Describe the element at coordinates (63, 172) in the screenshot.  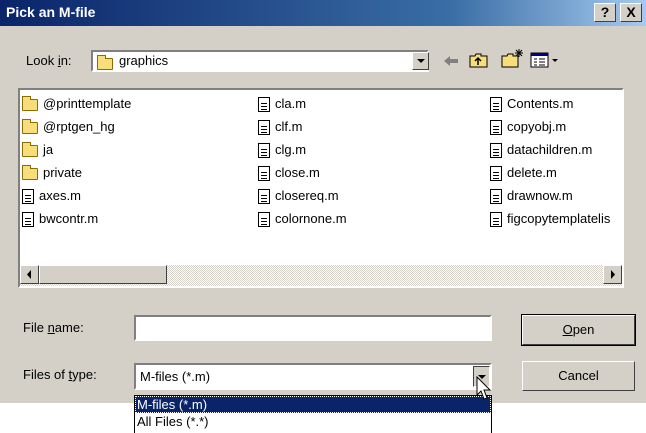
I see `list-item-label: private` at that location.